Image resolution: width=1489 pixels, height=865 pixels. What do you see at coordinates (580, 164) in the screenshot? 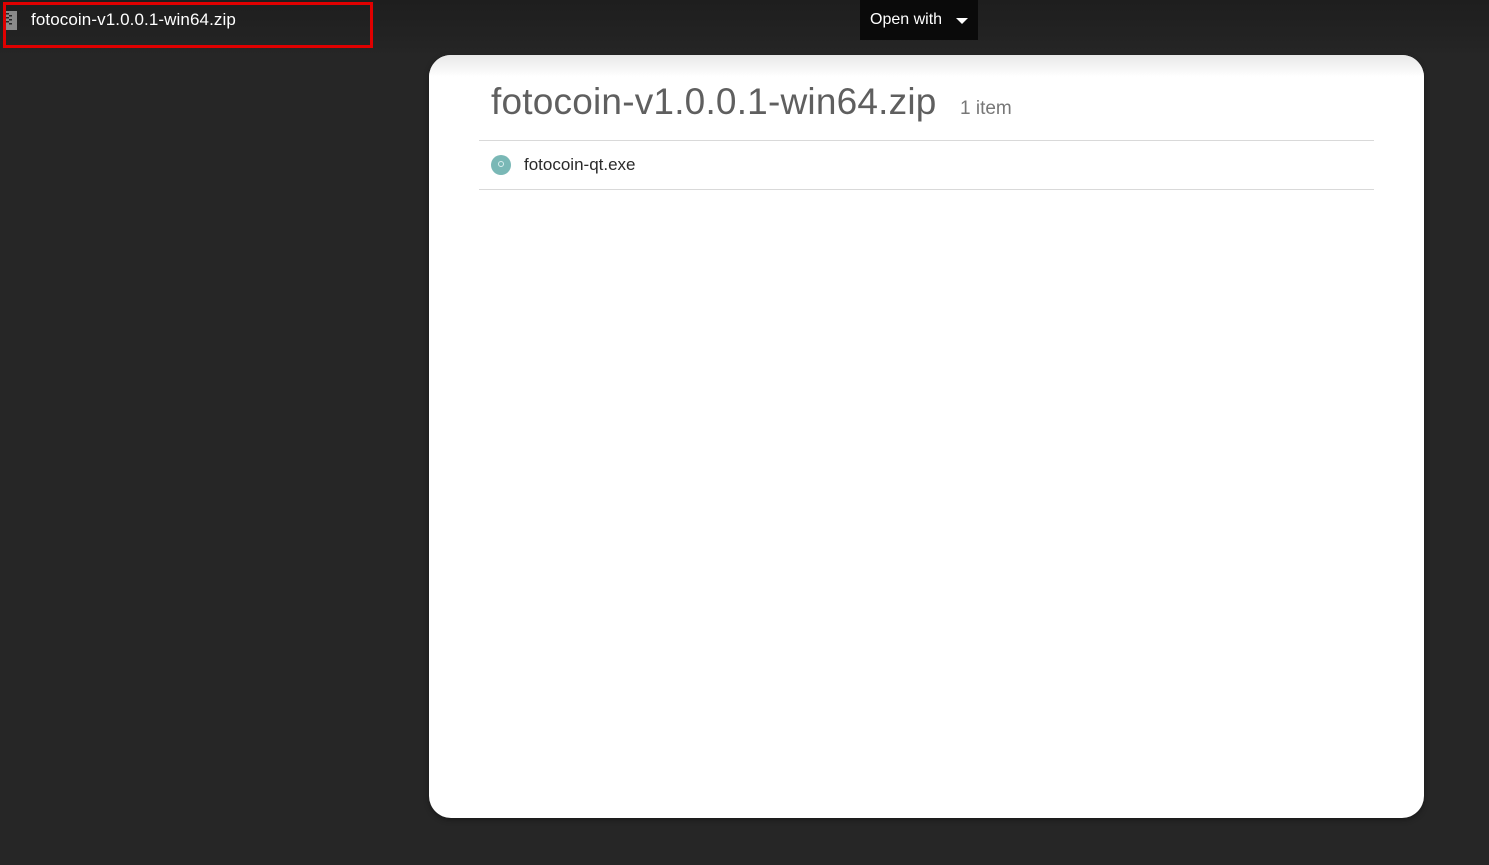
I see `list-item-label: fotocoin-qt.exe` at bounding box center [580, 164].